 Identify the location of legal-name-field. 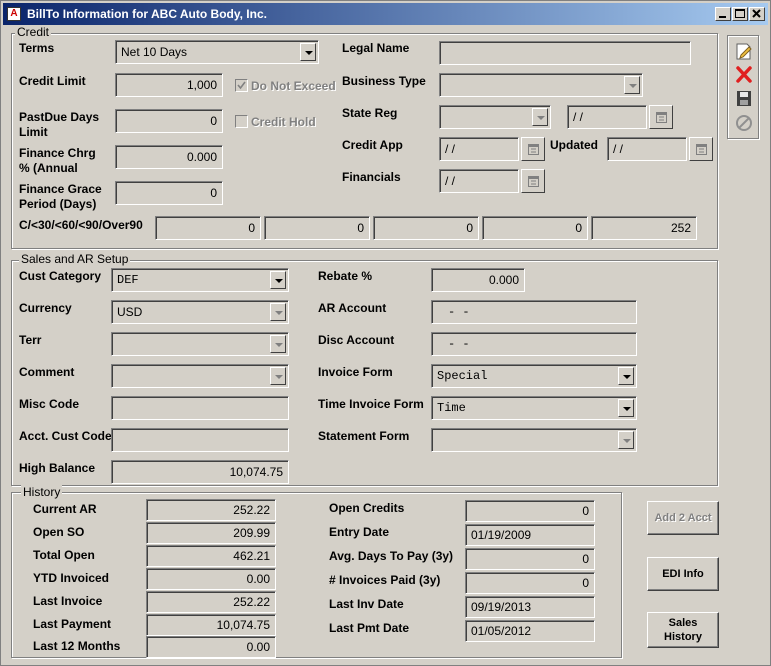
(565, 53).